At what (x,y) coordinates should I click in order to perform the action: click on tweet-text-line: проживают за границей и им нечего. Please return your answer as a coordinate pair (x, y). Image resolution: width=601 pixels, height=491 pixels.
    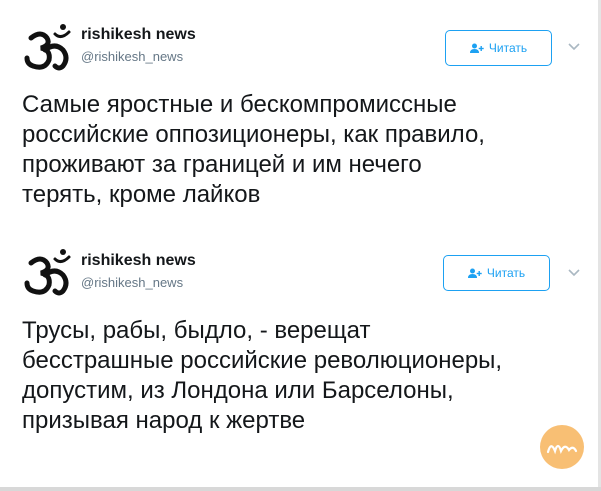
    Looking at the image, I should click on (222, 164).